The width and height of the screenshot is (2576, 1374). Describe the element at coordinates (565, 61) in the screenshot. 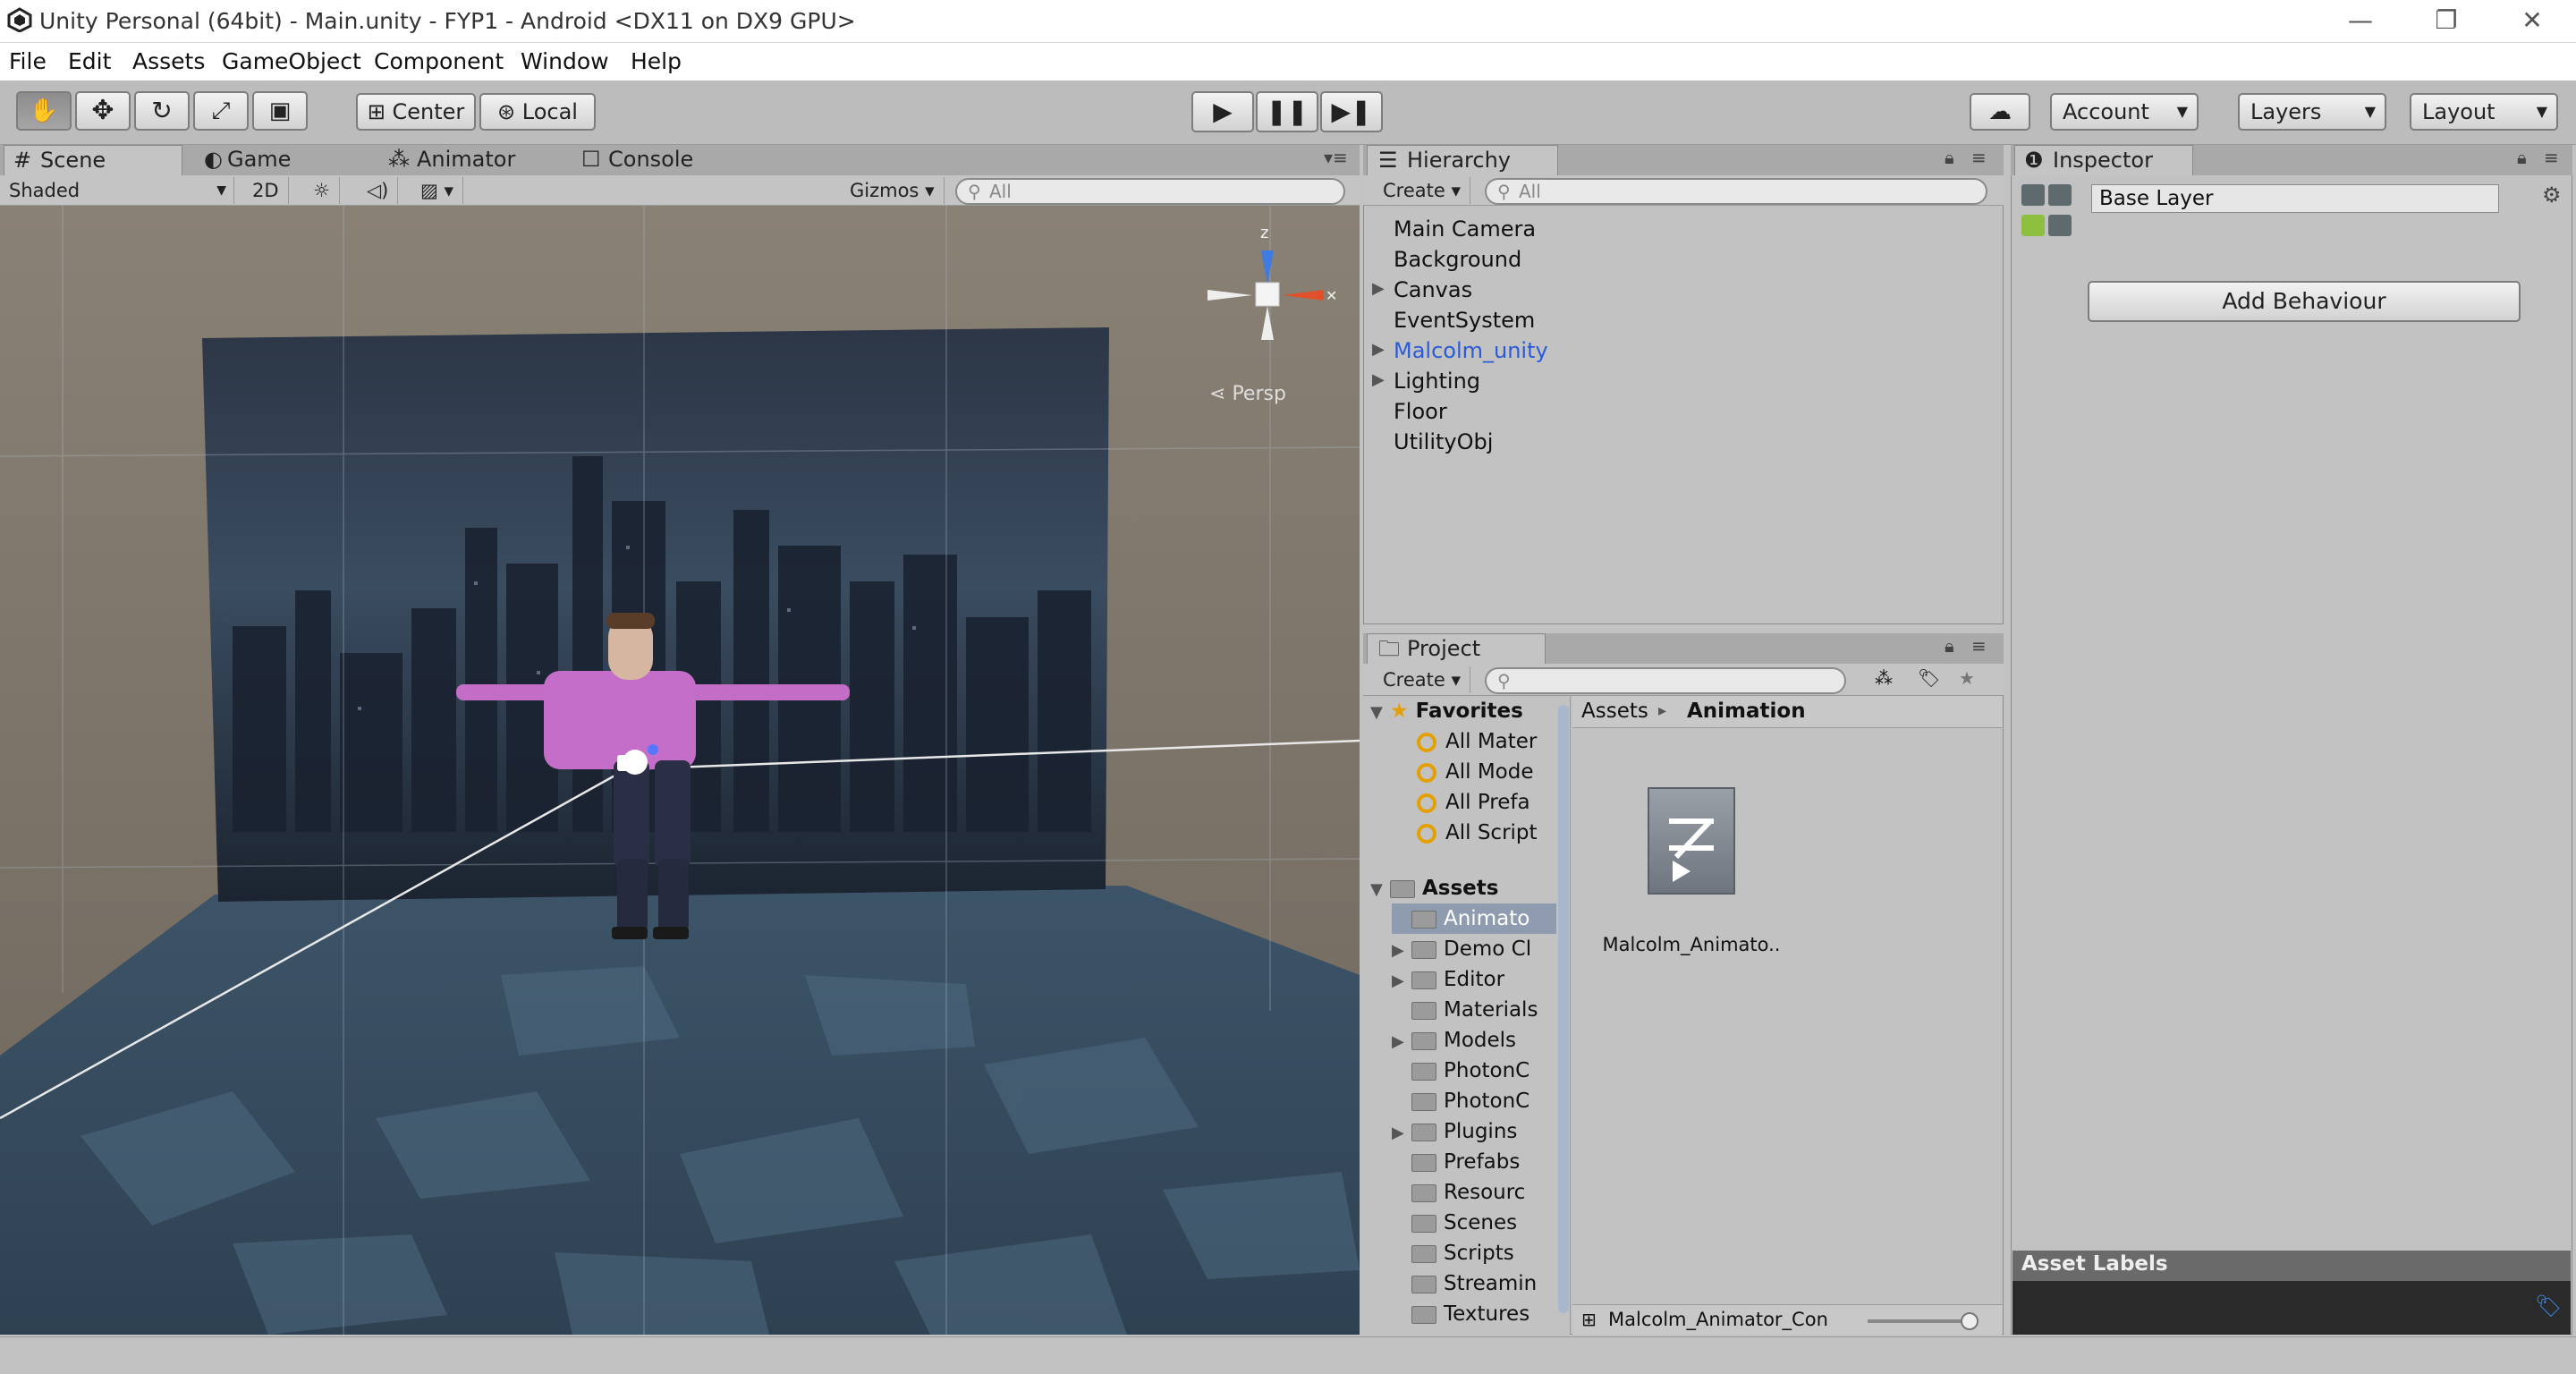

I see `menu-window: Window` at that location.